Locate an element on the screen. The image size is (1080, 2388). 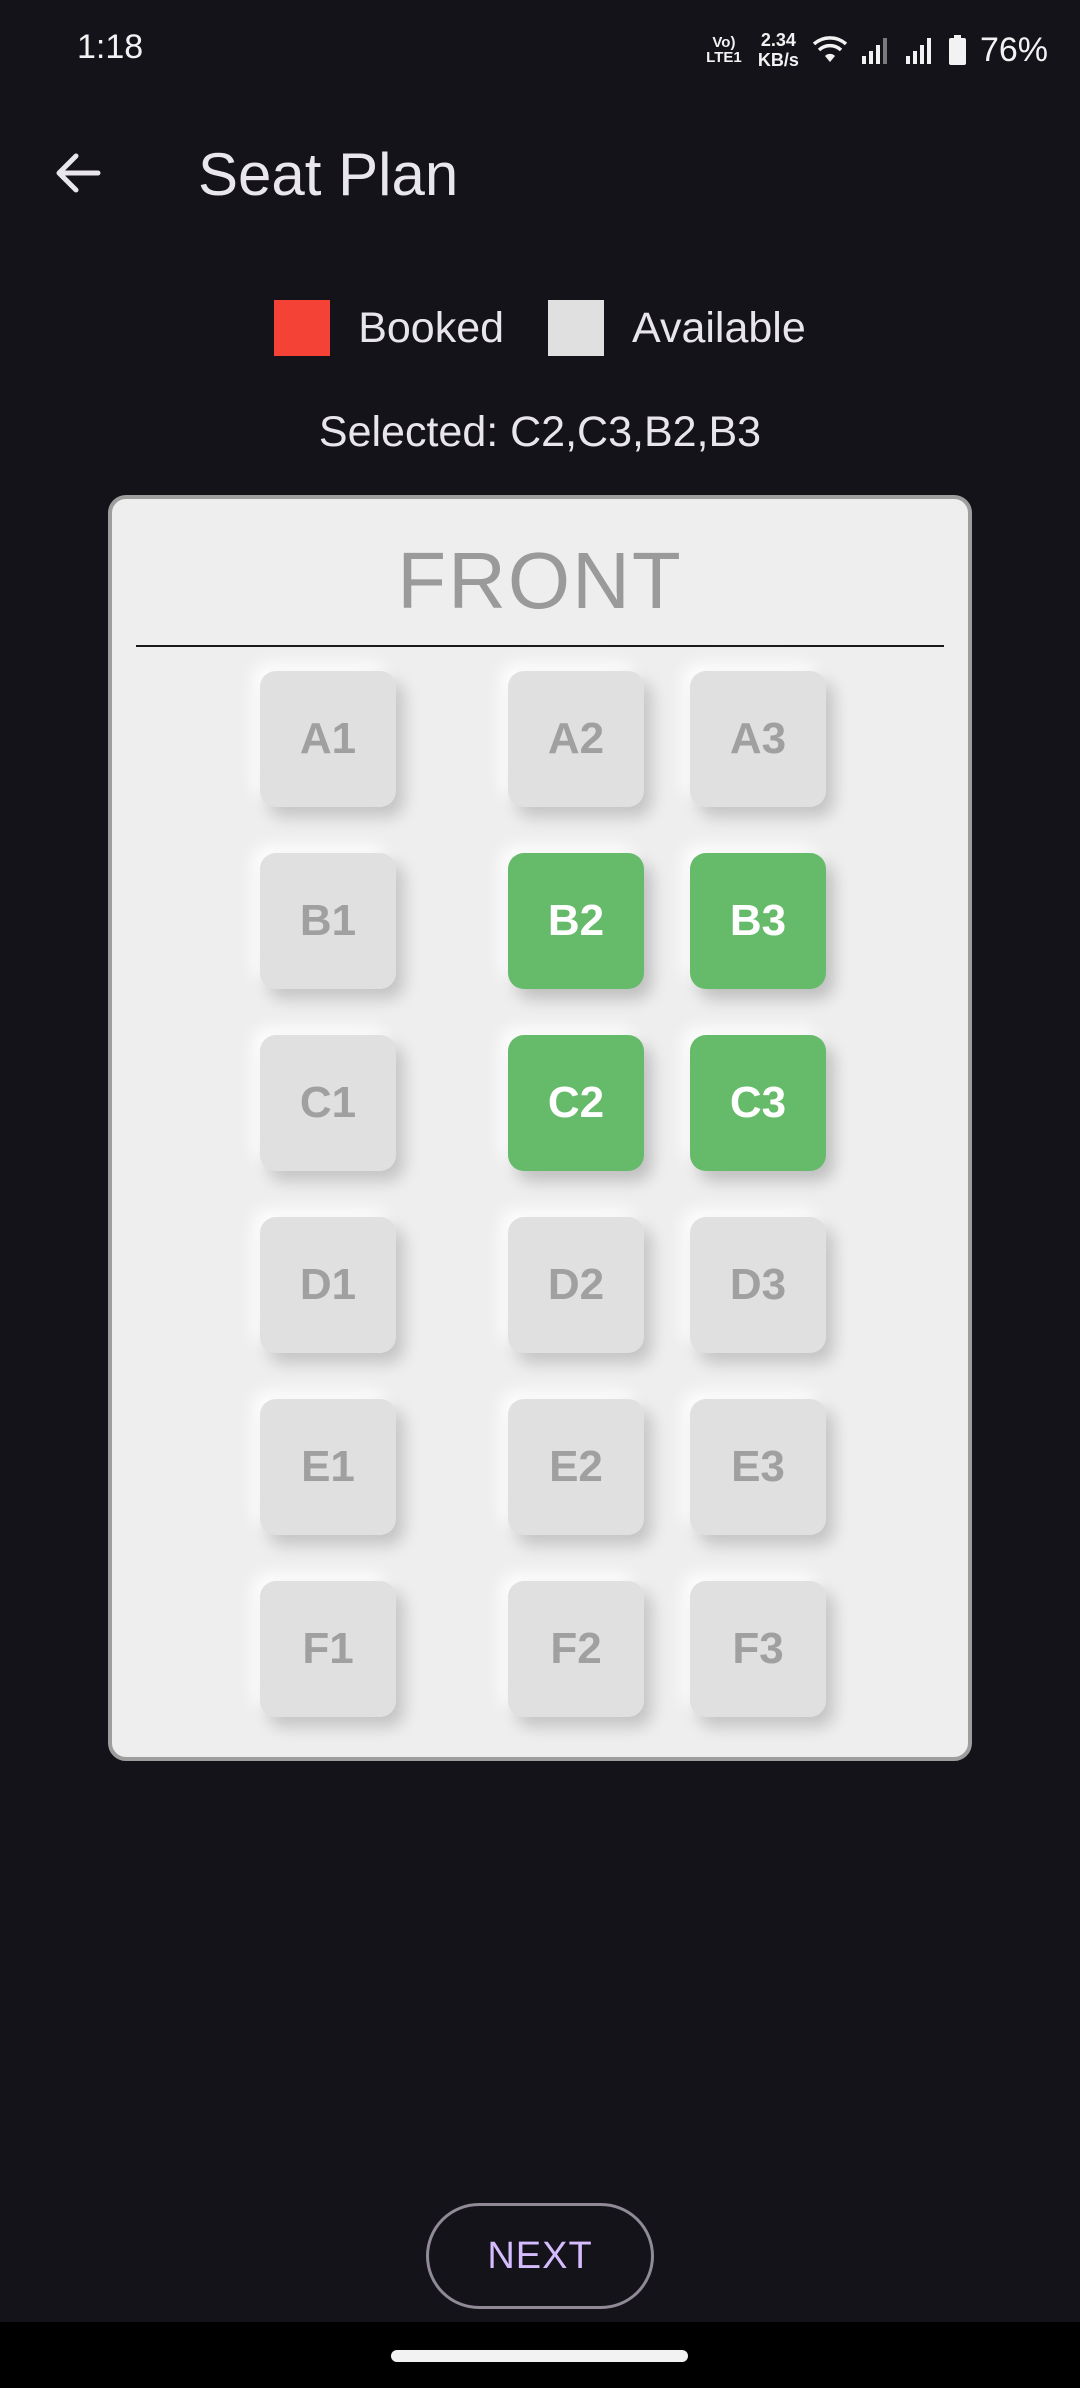
signal-icon-sim2 is located at coordinates (918, 51).